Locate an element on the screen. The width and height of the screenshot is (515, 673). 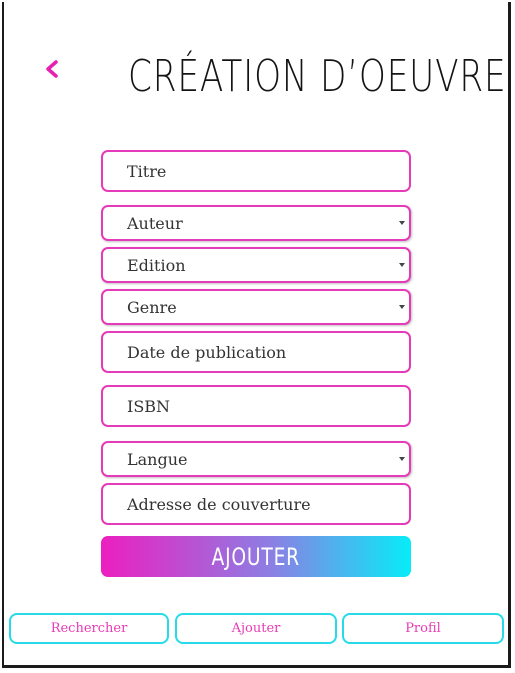
nav-rechercher-label: Rechercher is located at coordinates (89, 628).